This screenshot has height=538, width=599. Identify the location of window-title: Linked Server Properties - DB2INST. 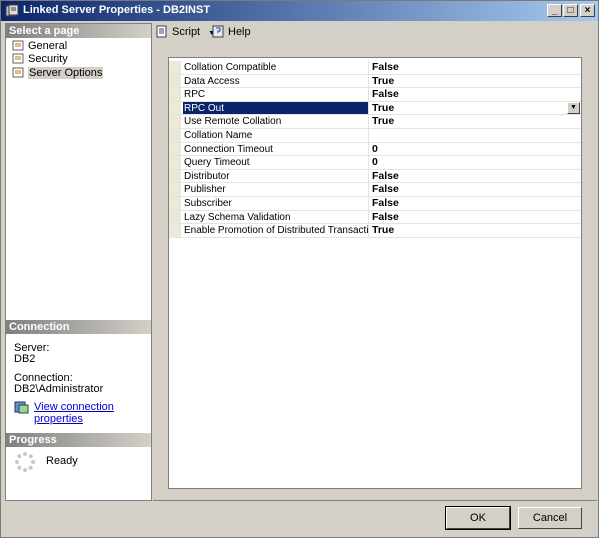
(117, 10).